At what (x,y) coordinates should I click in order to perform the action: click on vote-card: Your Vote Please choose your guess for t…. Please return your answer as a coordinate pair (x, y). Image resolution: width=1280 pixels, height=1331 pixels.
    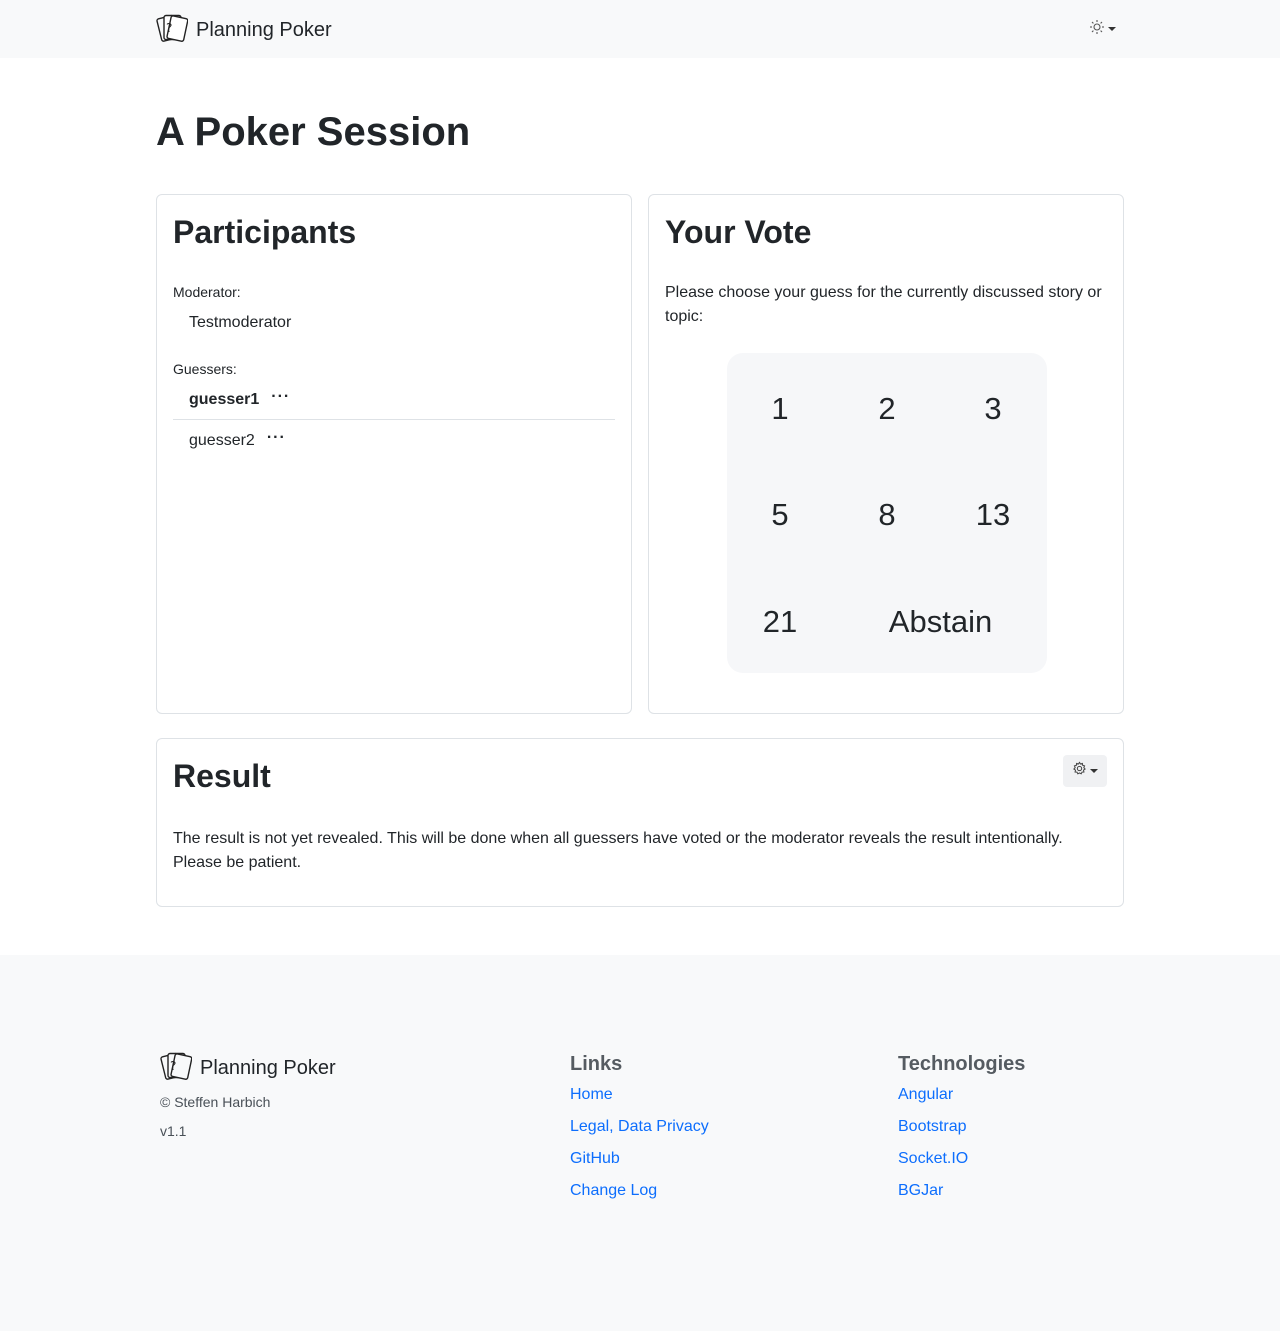
    Looking at the image, I should click on (886, 454).